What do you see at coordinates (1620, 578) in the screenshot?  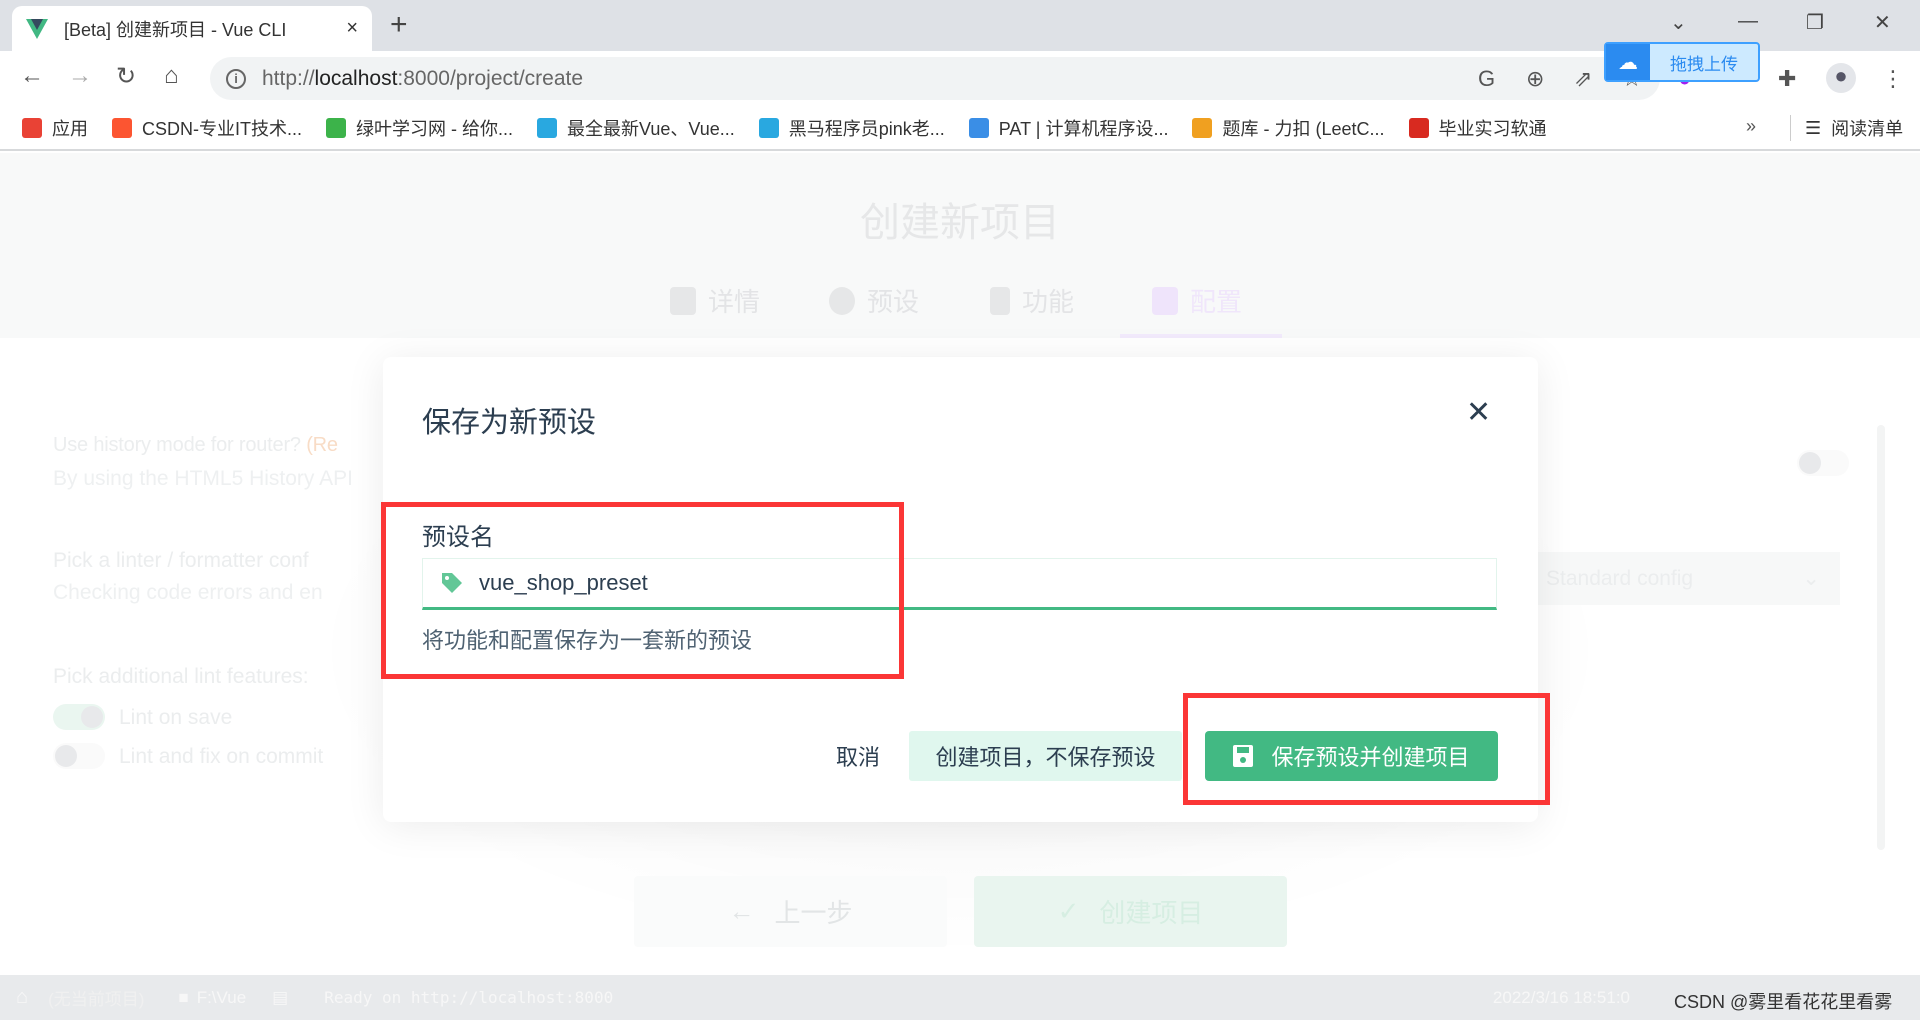 I see `linter-select-value: Standard config` at bounding box center [1620, 578].